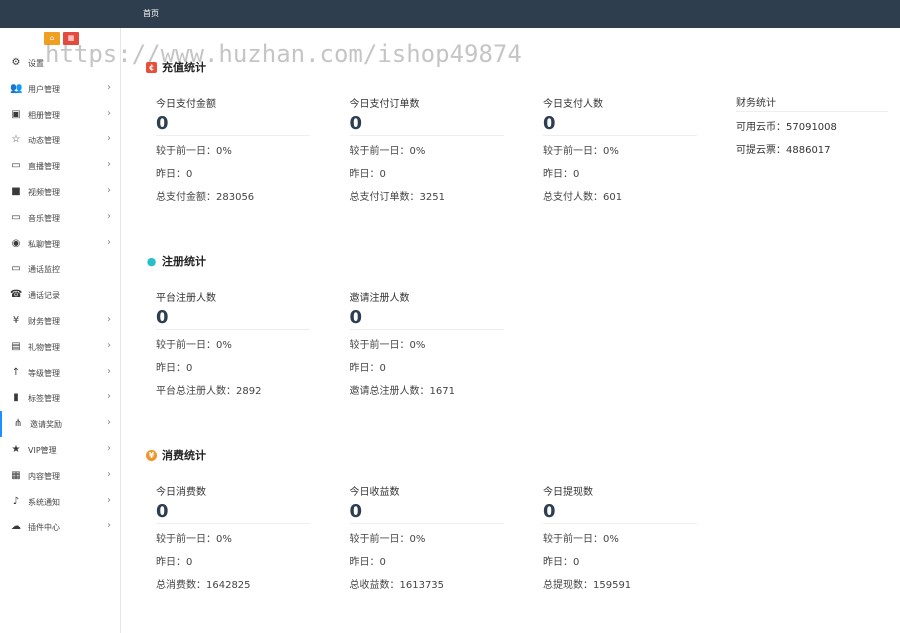  I want to click on recharge-stat-card: 今日支付订单数 0 较于前一日：0% 昨日：0 总支付订单数：3251, so click(426, 149).